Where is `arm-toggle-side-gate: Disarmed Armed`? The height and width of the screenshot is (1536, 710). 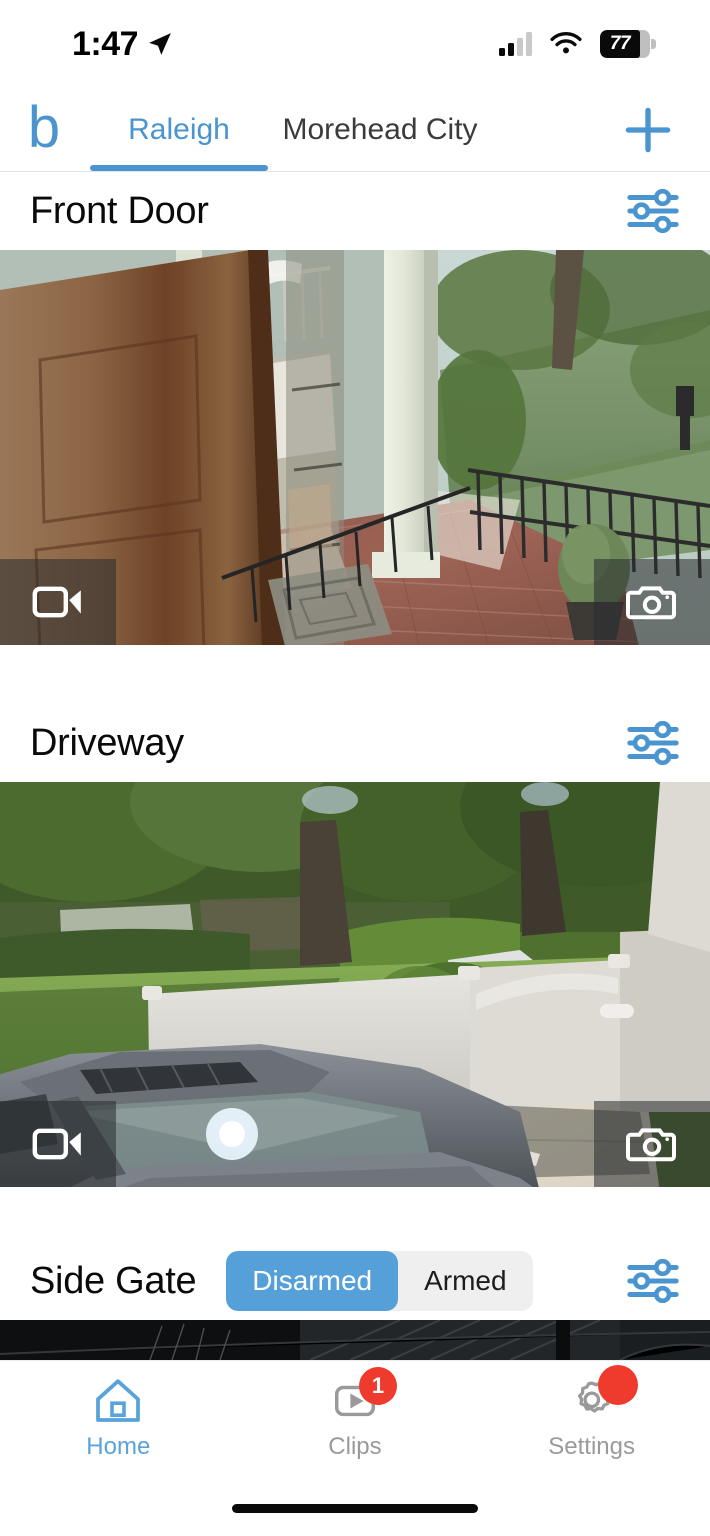 arm-toggle-side-gate: Disarmed Armed is located at coordinates (379, 1281).